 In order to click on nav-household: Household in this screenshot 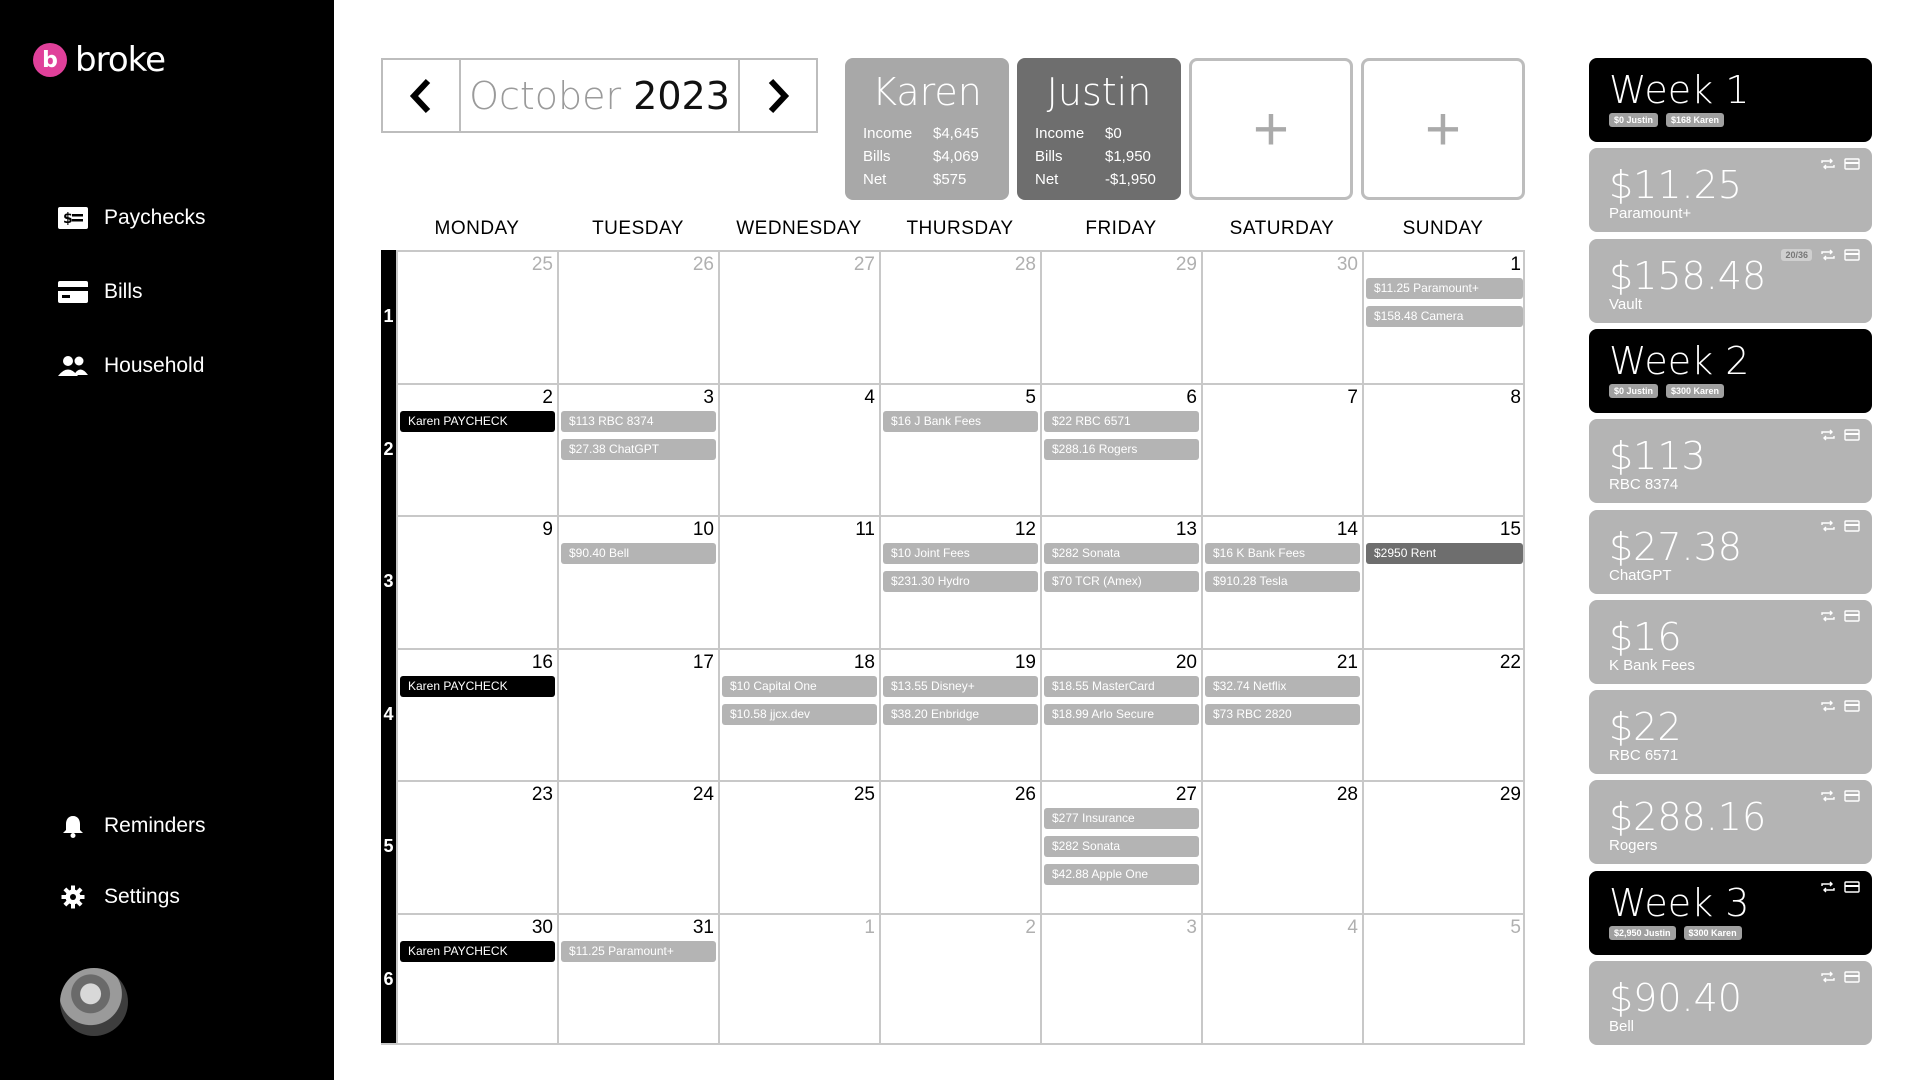, I will do `click(131, 366)`.